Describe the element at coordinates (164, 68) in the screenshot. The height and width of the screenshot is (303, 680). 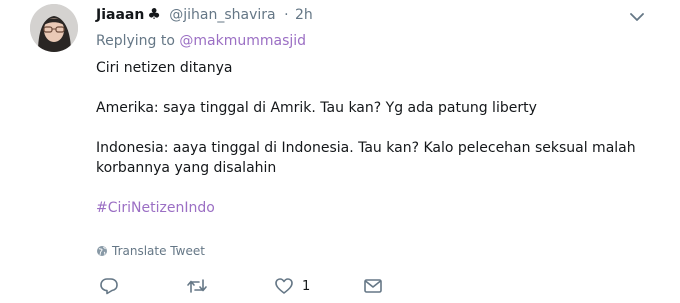
I see `tweet-line: Ciri netizen ditanya` at that location.